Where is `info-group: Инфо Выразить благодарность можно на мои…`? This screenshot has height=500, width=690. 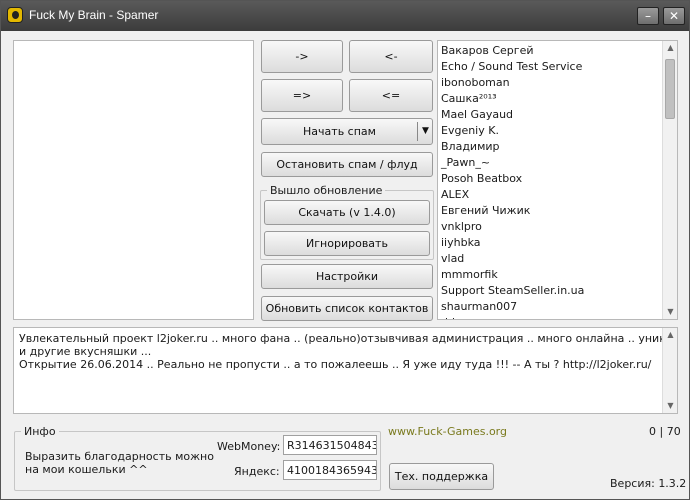
info-group: Инфо Выразить благодарность можно на мои… is located at coordinates (197, 458).